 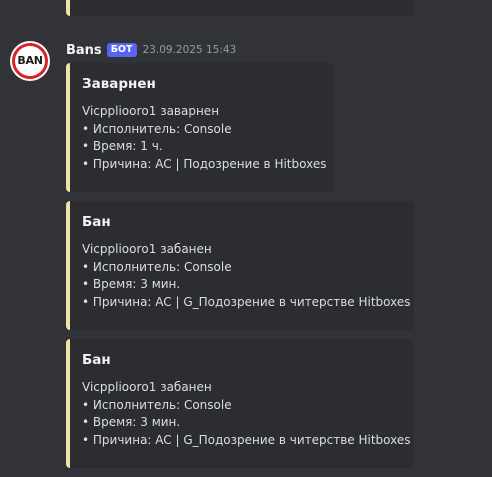 I want to click on avatar: BAN, so click(x=30, y=61).